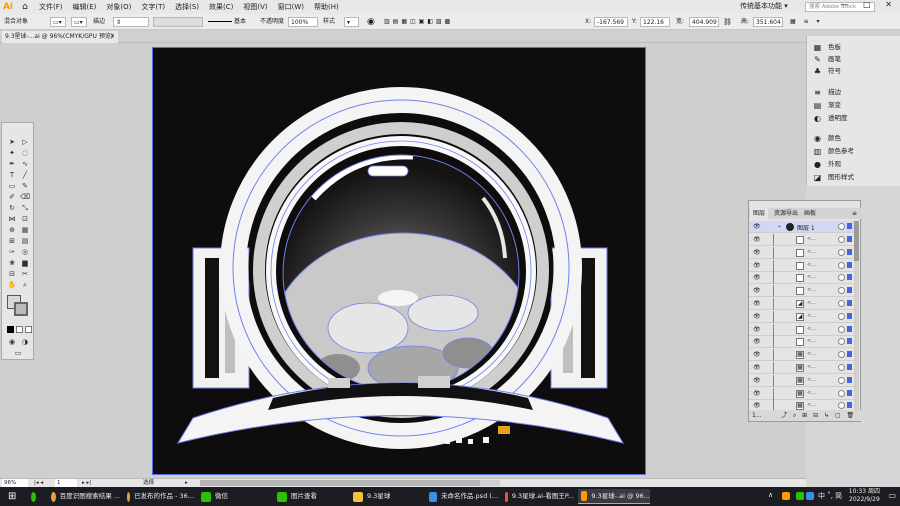 The image size is (900, 506). What do you see at coordinates (18, 353) in the screenshot?
I see `screen-mode-icon: ▭` at bounding box center [18, 353].